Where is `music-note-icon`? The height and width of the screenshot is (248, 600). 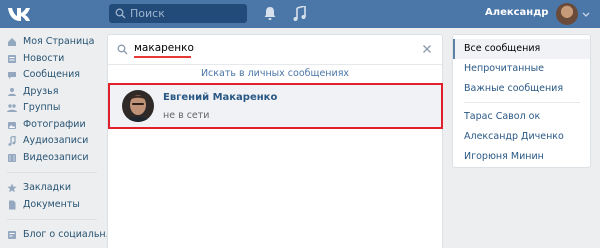
music-note-icon is located at coordinates (299, 13).